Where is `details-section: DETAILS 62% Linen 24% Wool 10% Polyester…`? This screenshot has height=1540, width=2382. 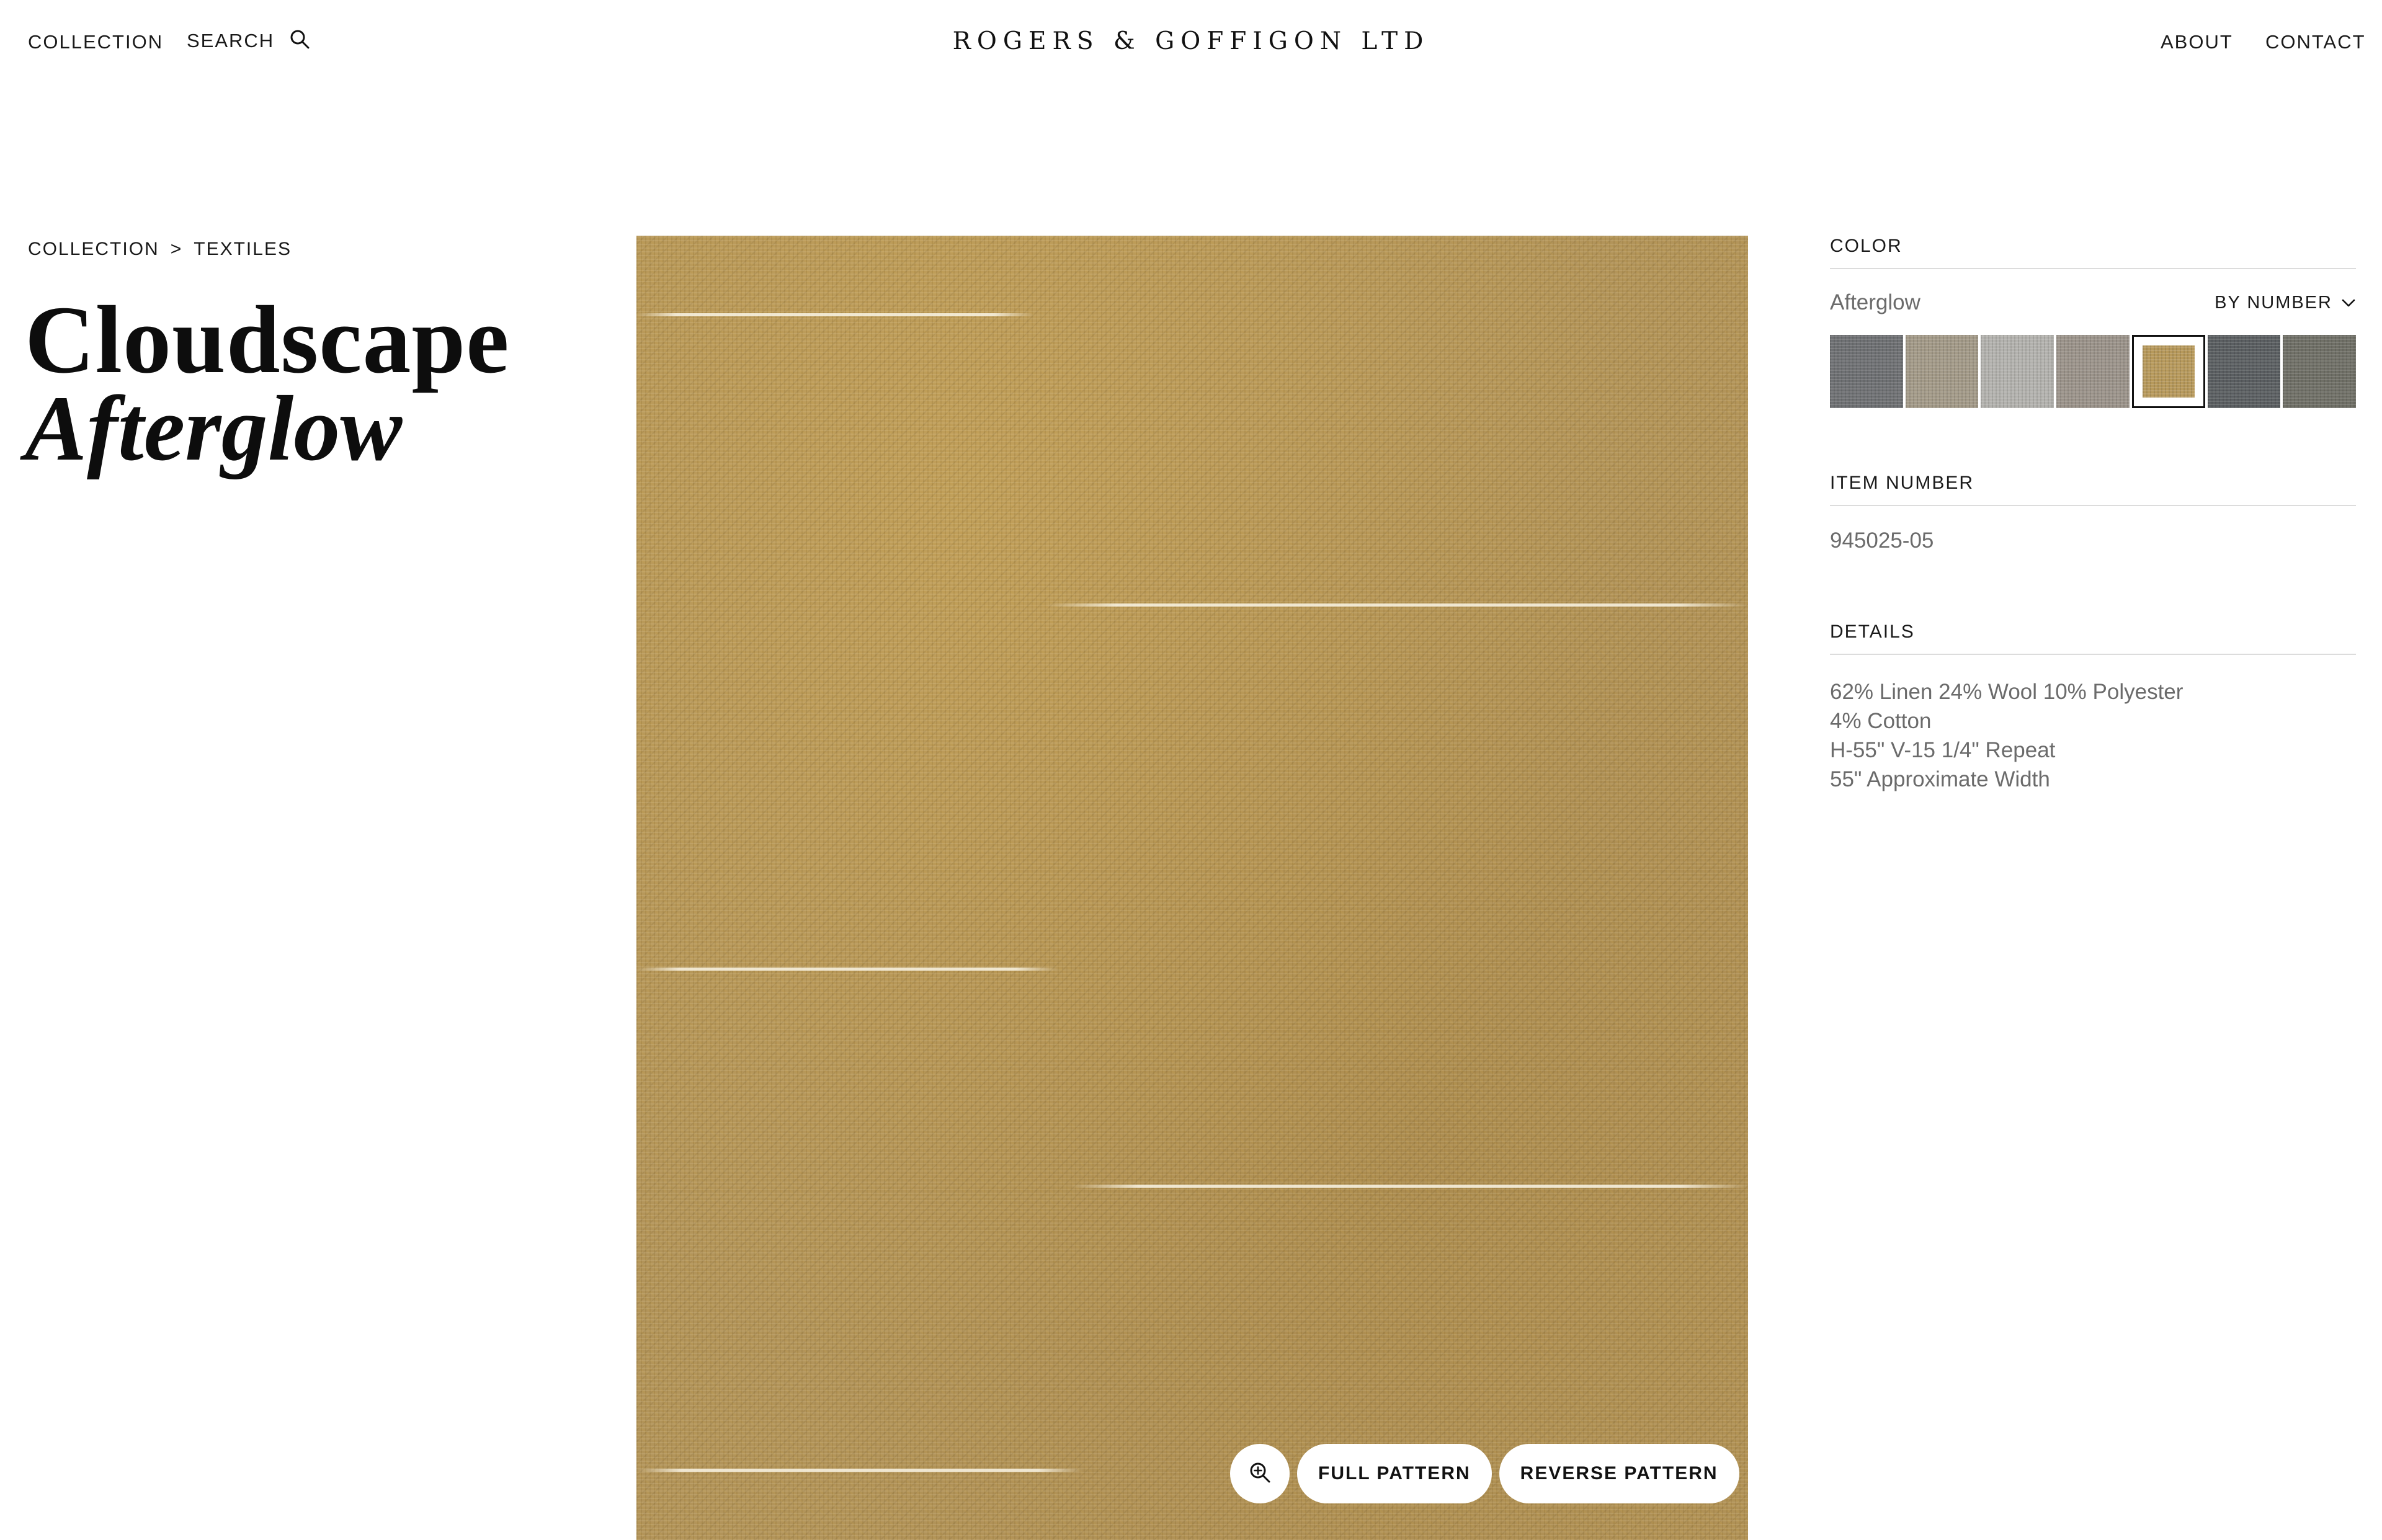 details-section: DETAILS 62% Linen 24% Wool 10% Polyester… is located at coordinates (2093, 708).